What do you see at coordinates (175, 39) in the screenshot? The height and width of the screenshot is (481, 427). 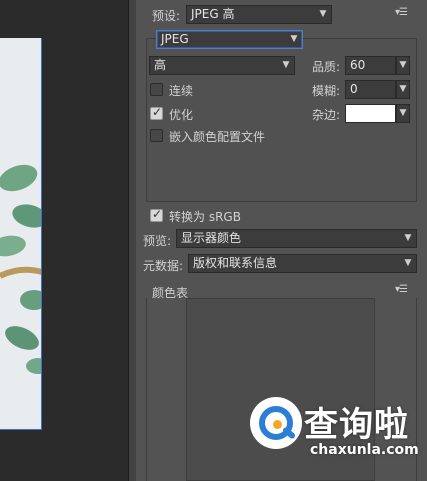 I see `format-value: JPEG` at bounding box center [175, 39].